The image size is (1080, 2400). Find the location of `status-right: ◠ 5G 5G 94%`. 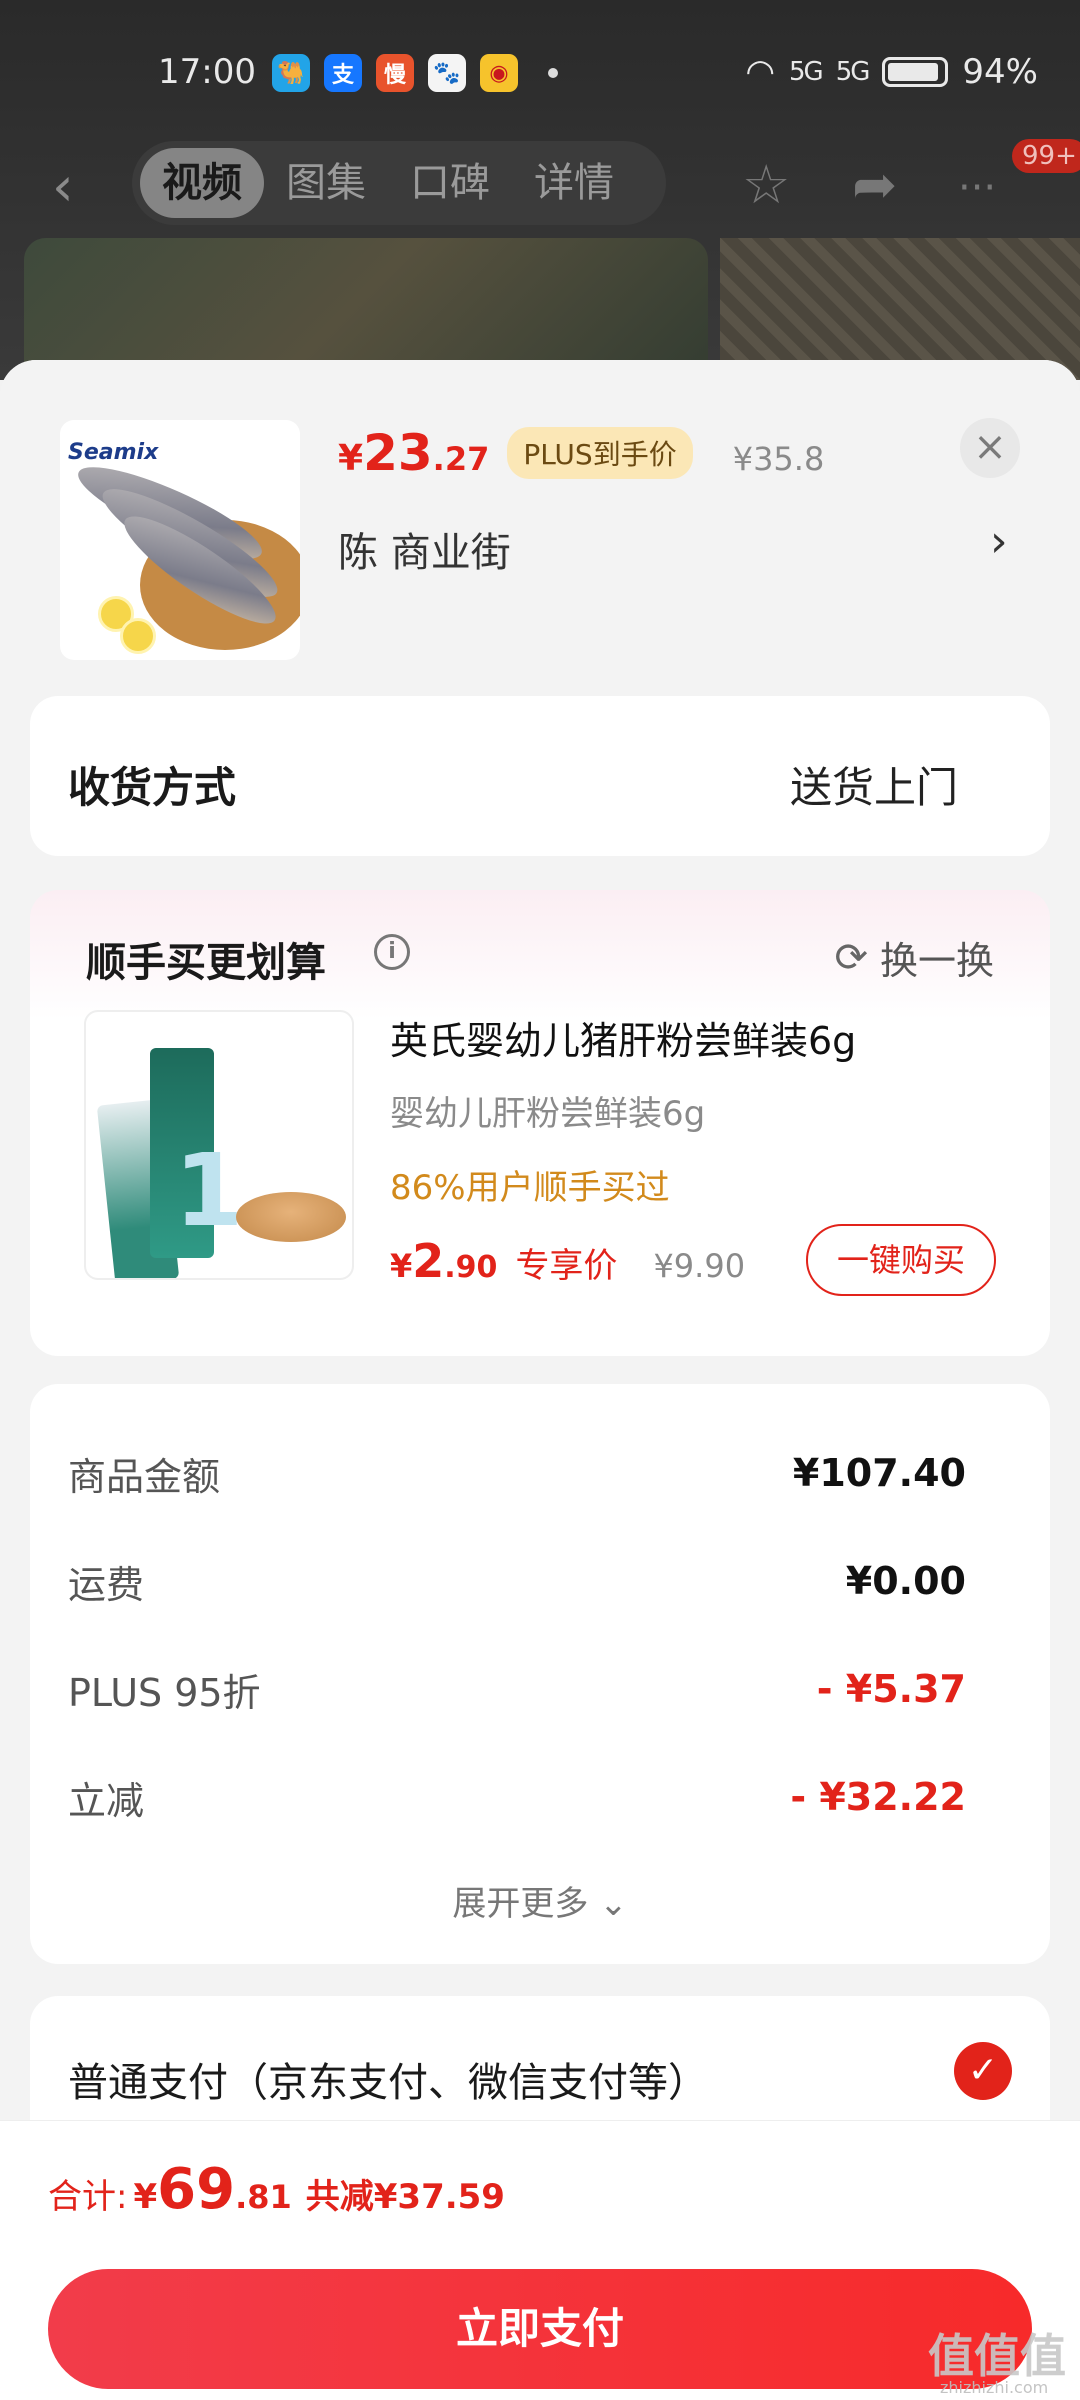

status-right: ◠ 5G 5G 94% is located at coordinates (891, 72).